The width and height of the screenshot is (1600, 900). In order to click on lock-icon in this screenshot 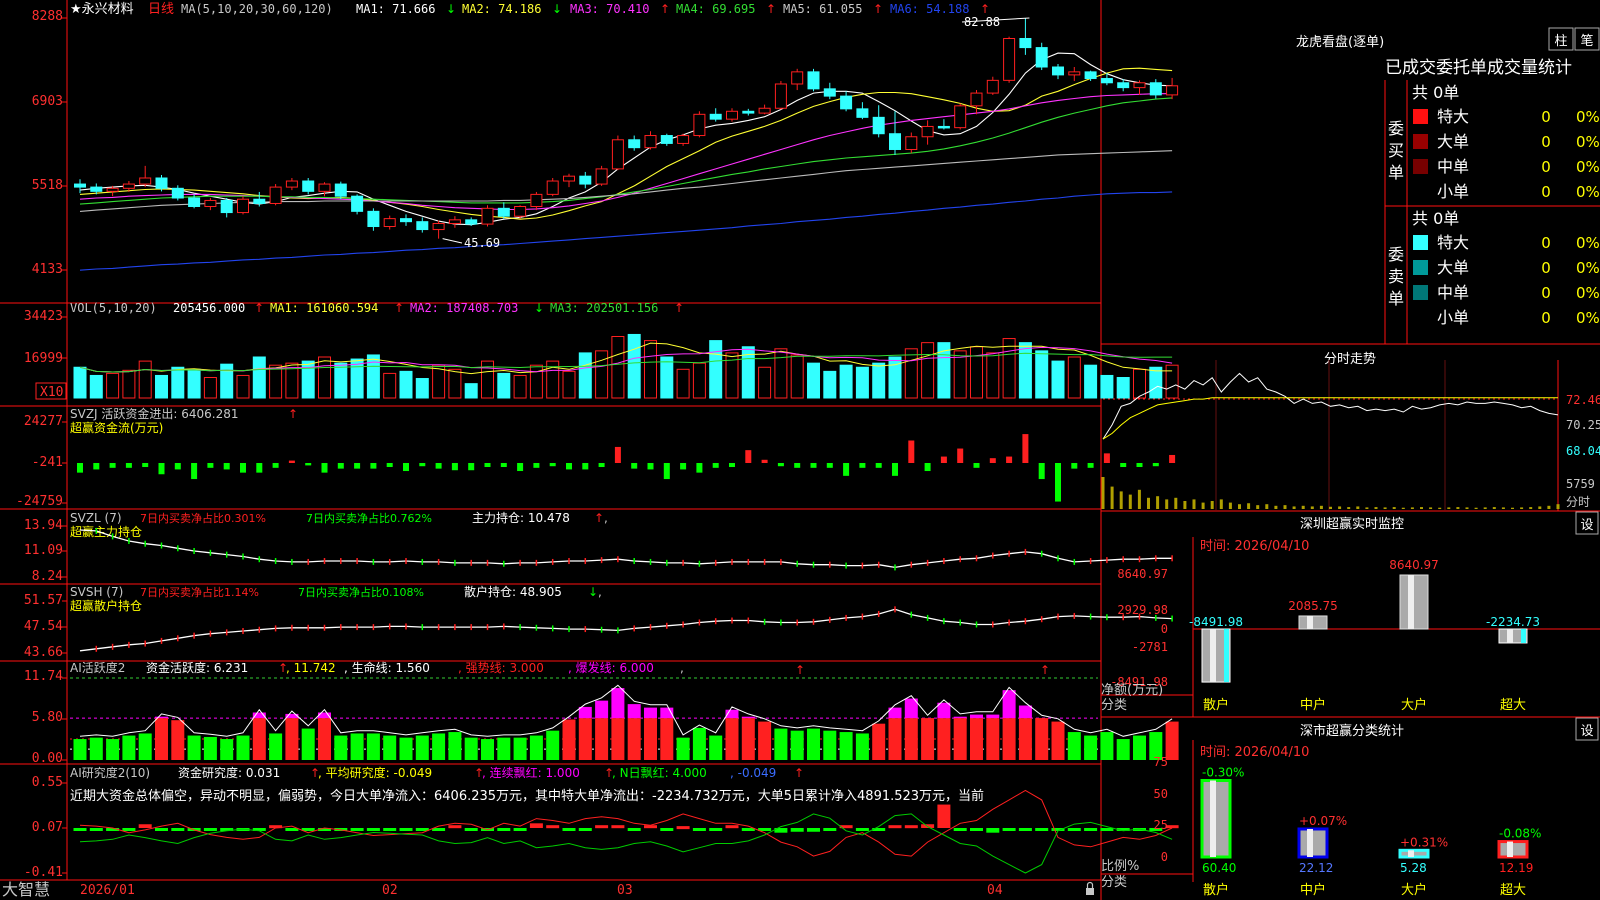, I will do `click(1090, 888)`.